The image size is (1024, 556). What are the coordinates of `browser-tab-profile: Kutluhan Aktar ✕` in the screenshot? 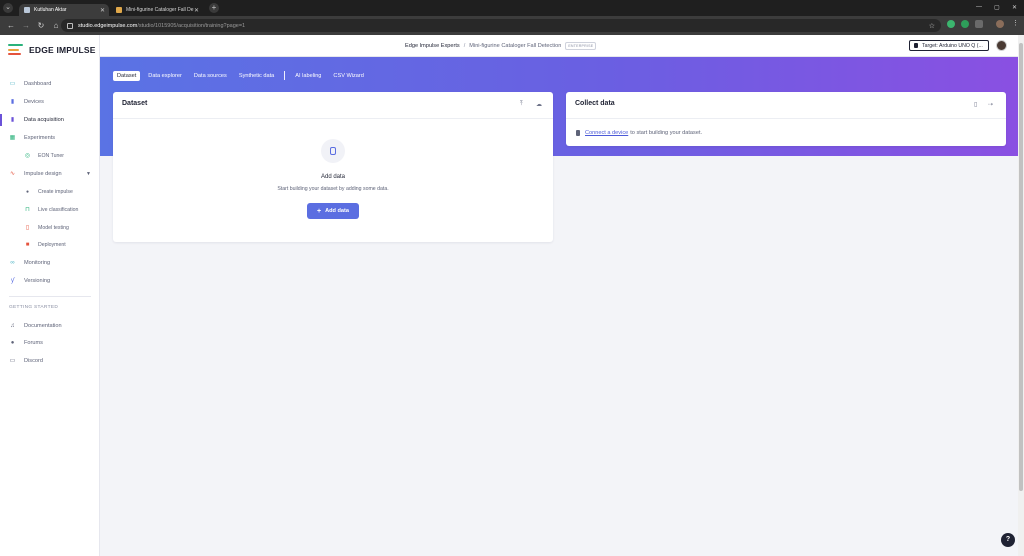 It's located at (64, 10).